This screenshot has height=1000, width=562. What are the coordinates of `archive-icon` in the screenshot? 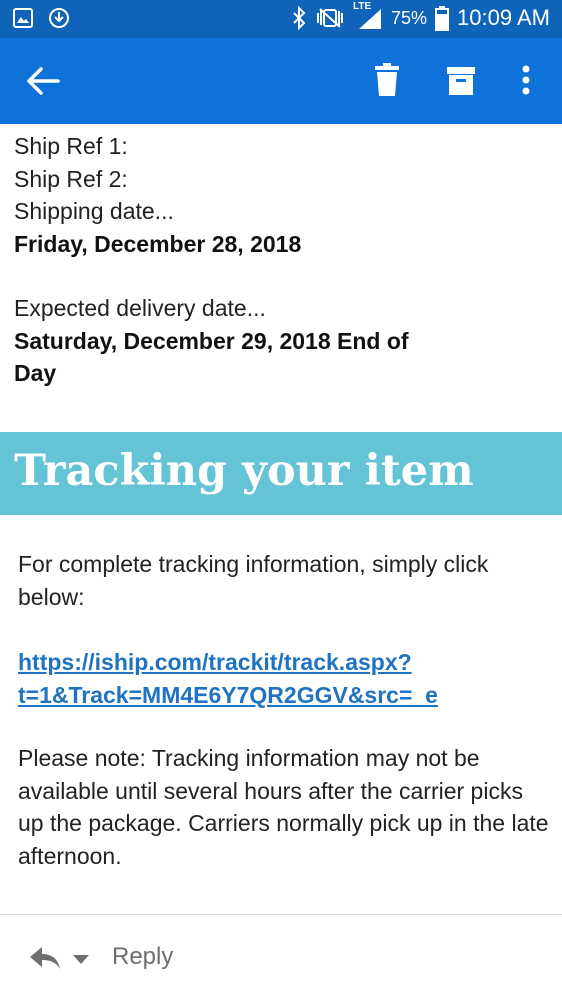 It's located at (461, 80).